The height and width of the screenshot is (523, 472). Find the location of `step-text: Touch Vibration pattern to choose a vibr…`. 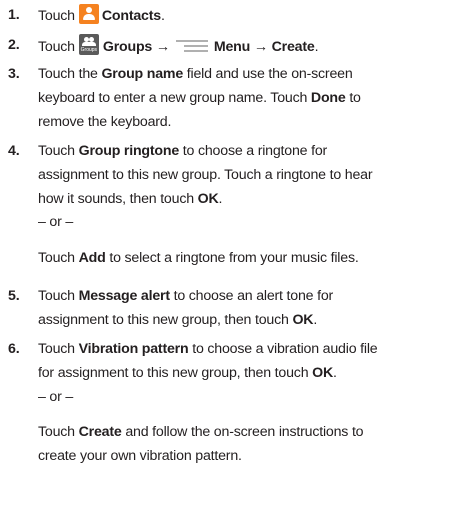

step-text: Touch Vibration pattern to choose a vibr… is located at coordinates (208, 349).